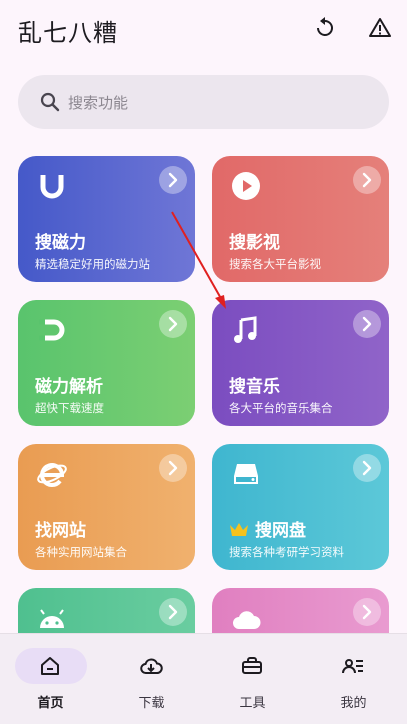 The width and height of the screenshot is (407, 724). I want to click on home-icon, so click(50, 666).